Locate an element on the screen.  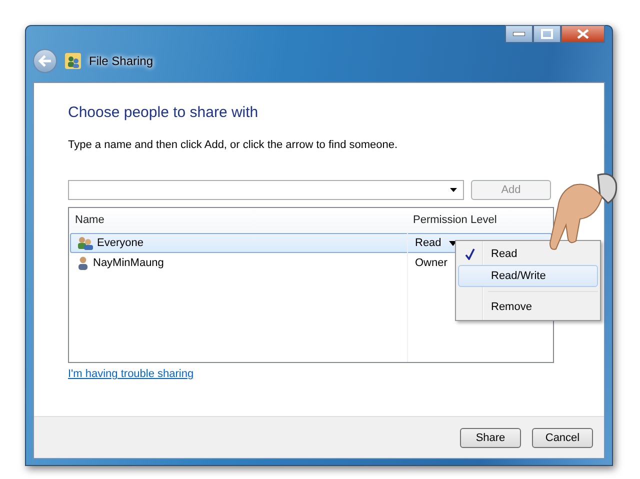
close-icon is located at coordinates (583, 34).